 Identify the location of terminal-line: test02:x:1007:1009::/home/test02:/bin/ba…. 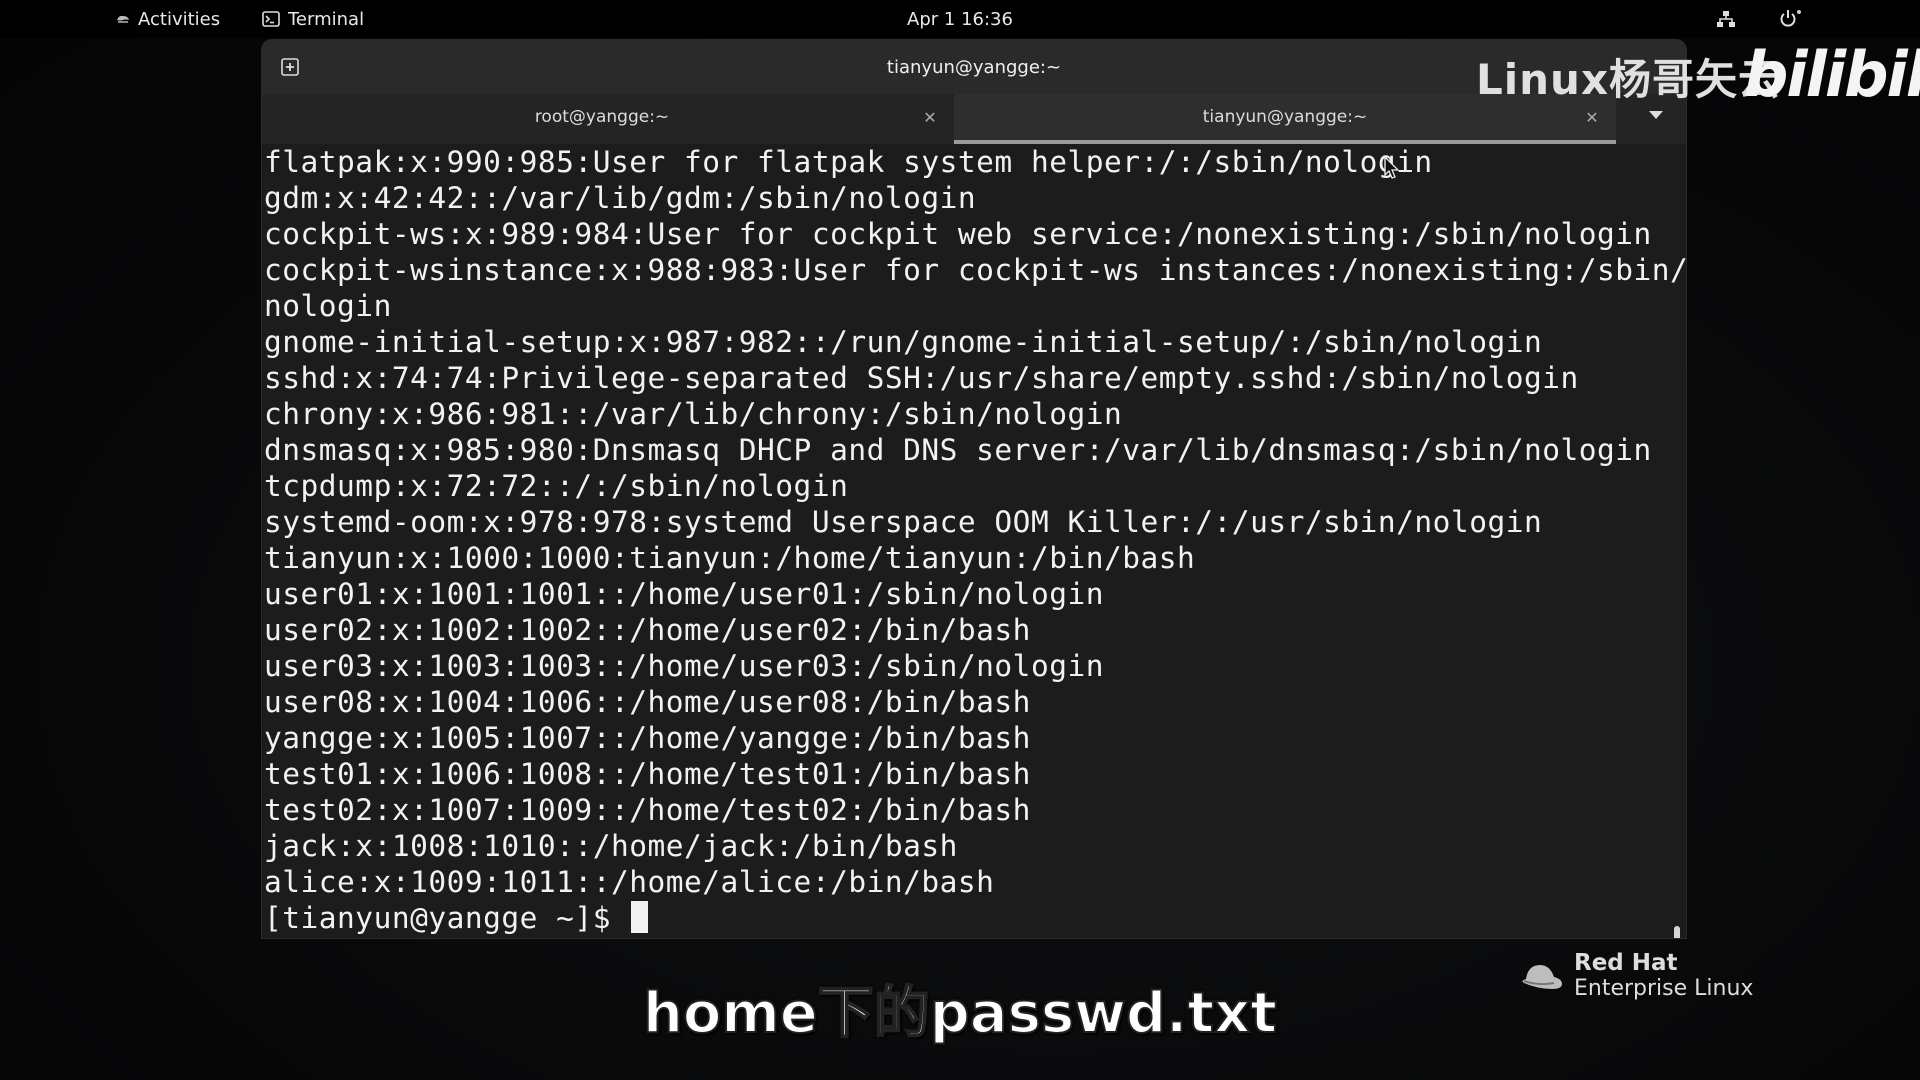
(647, 810).